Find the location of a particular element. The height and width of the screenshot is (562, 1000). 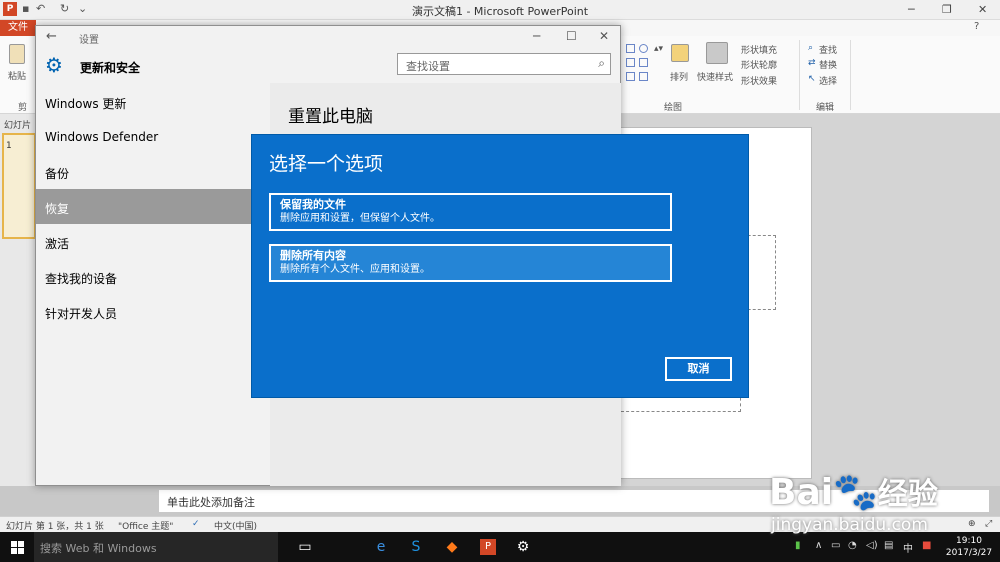

watermark-logo: Bai🐾经验 is located at coordinates (853, 491).